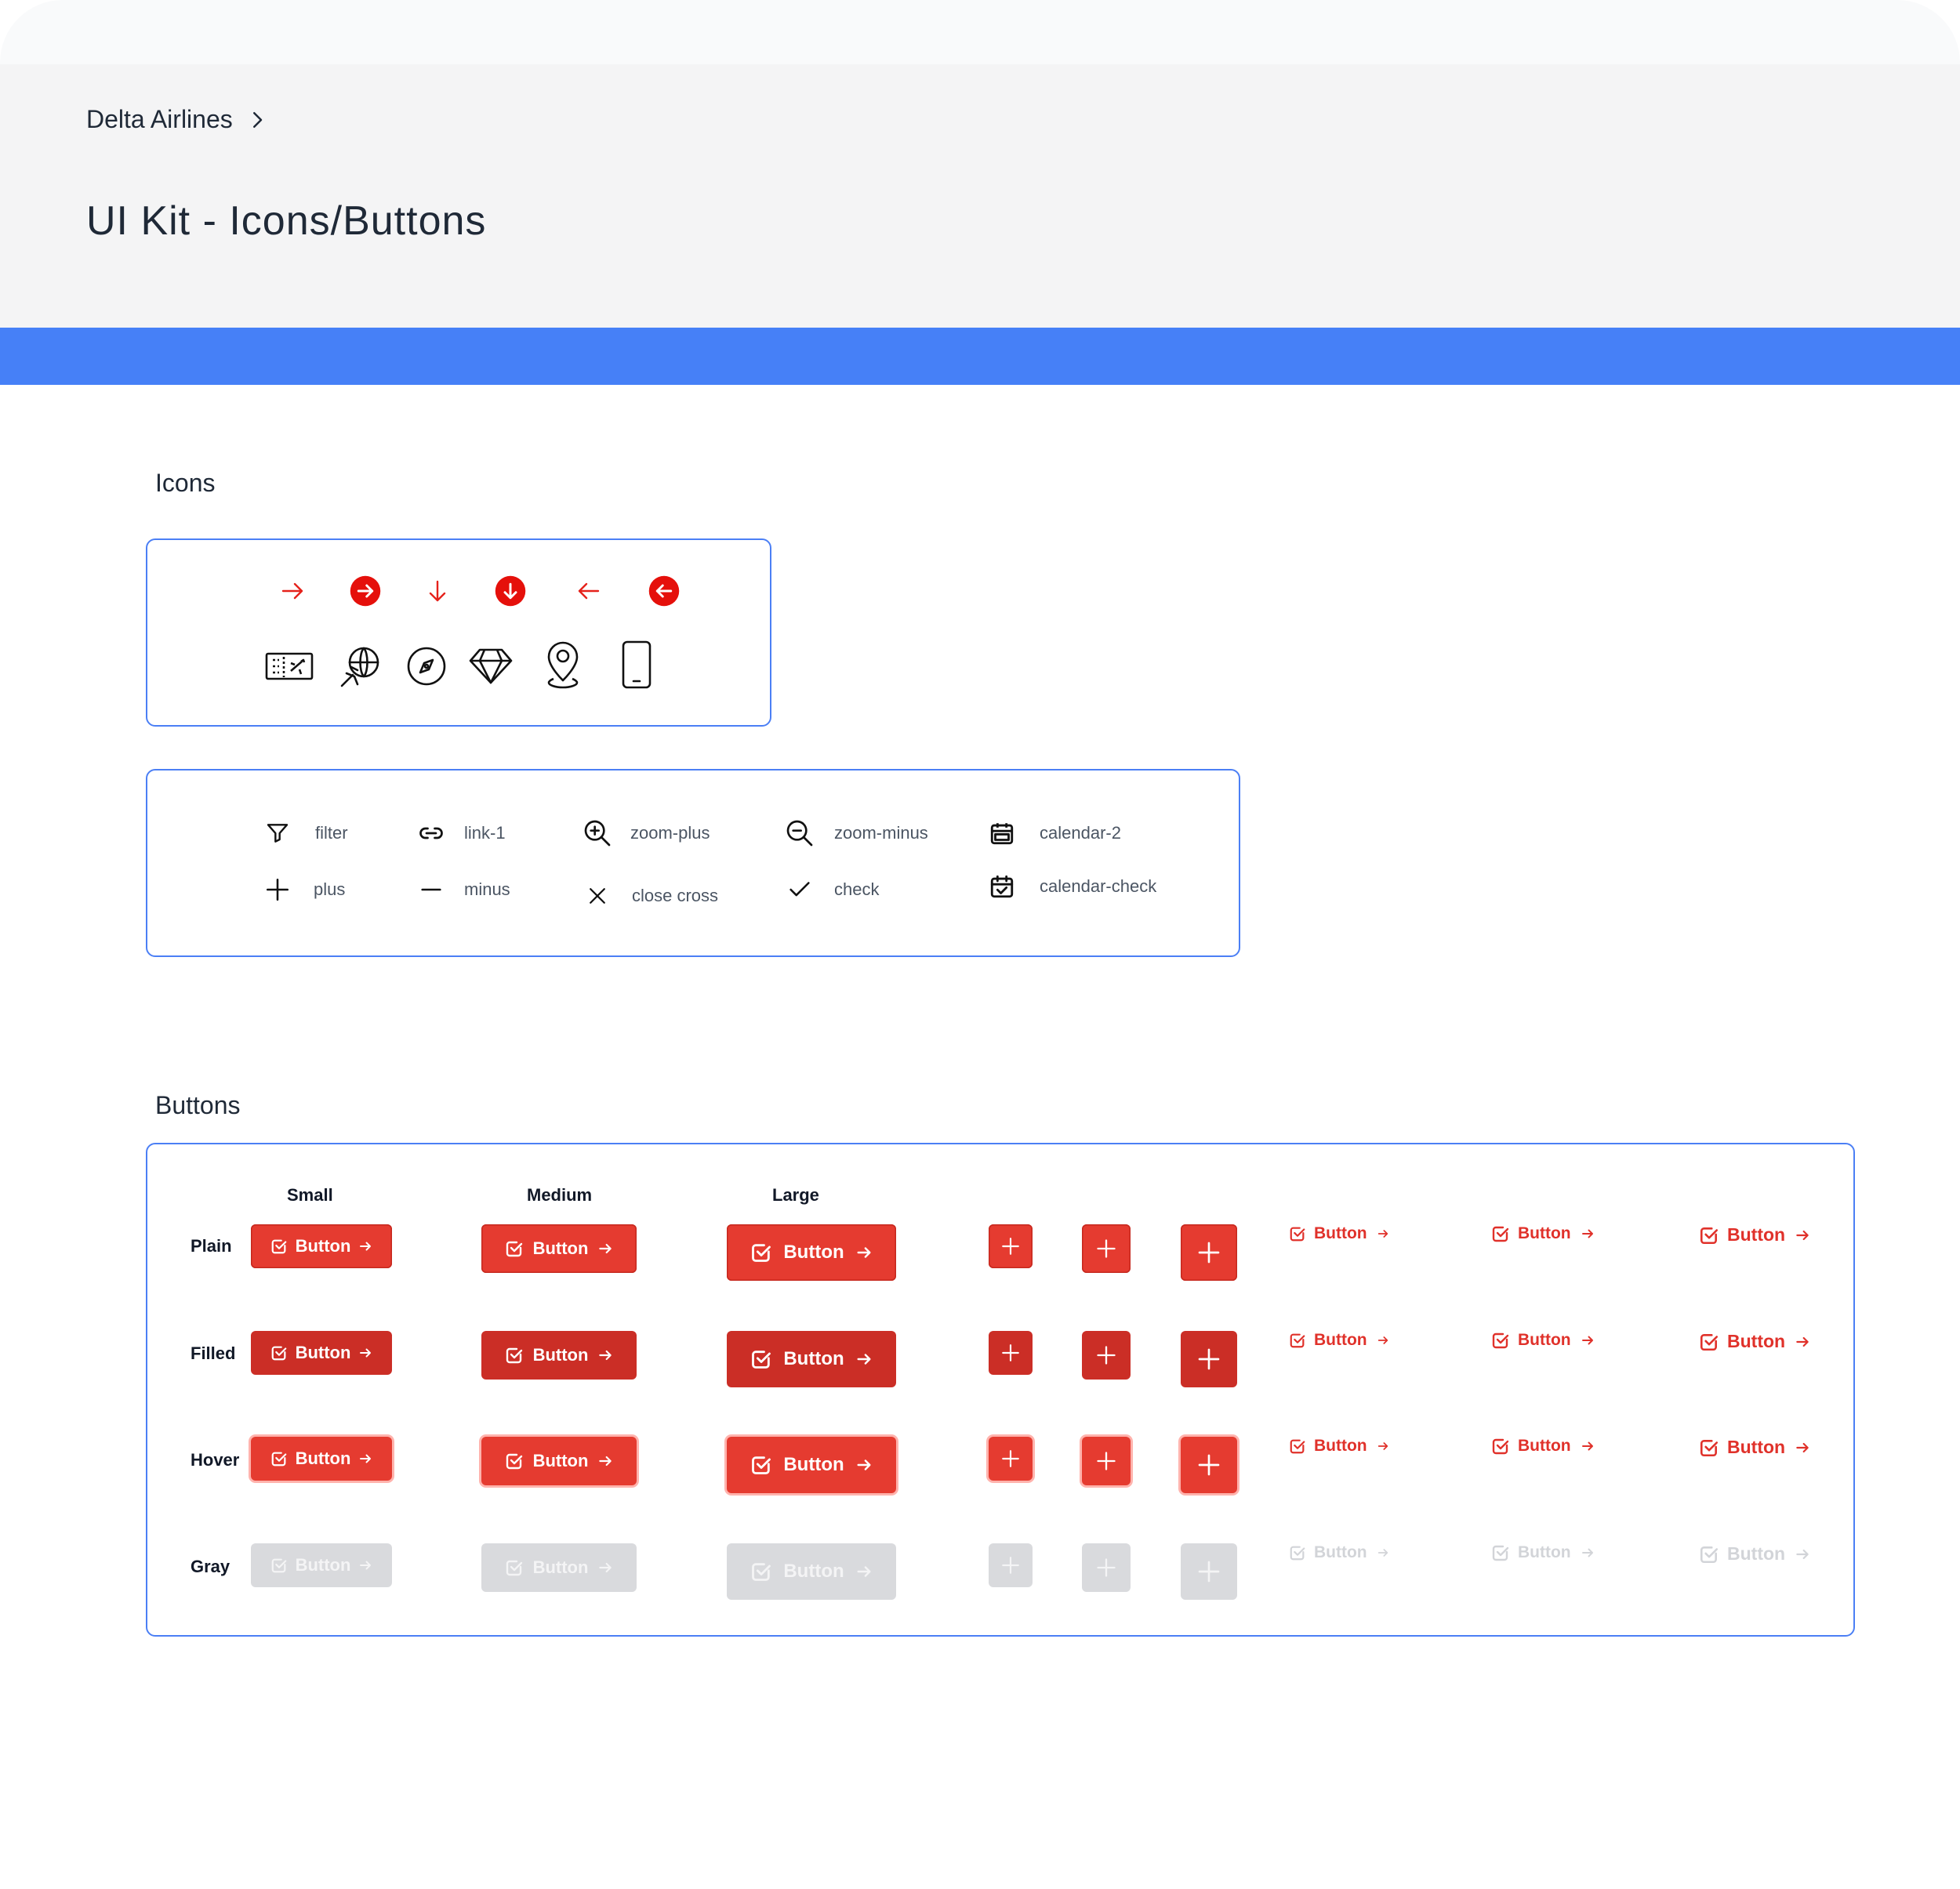 This screenshot has height=1889, width=1960. Describe the element at coordinates (559, 1461) in the screenshot. I see `hover-medium-button: Button` at that location.